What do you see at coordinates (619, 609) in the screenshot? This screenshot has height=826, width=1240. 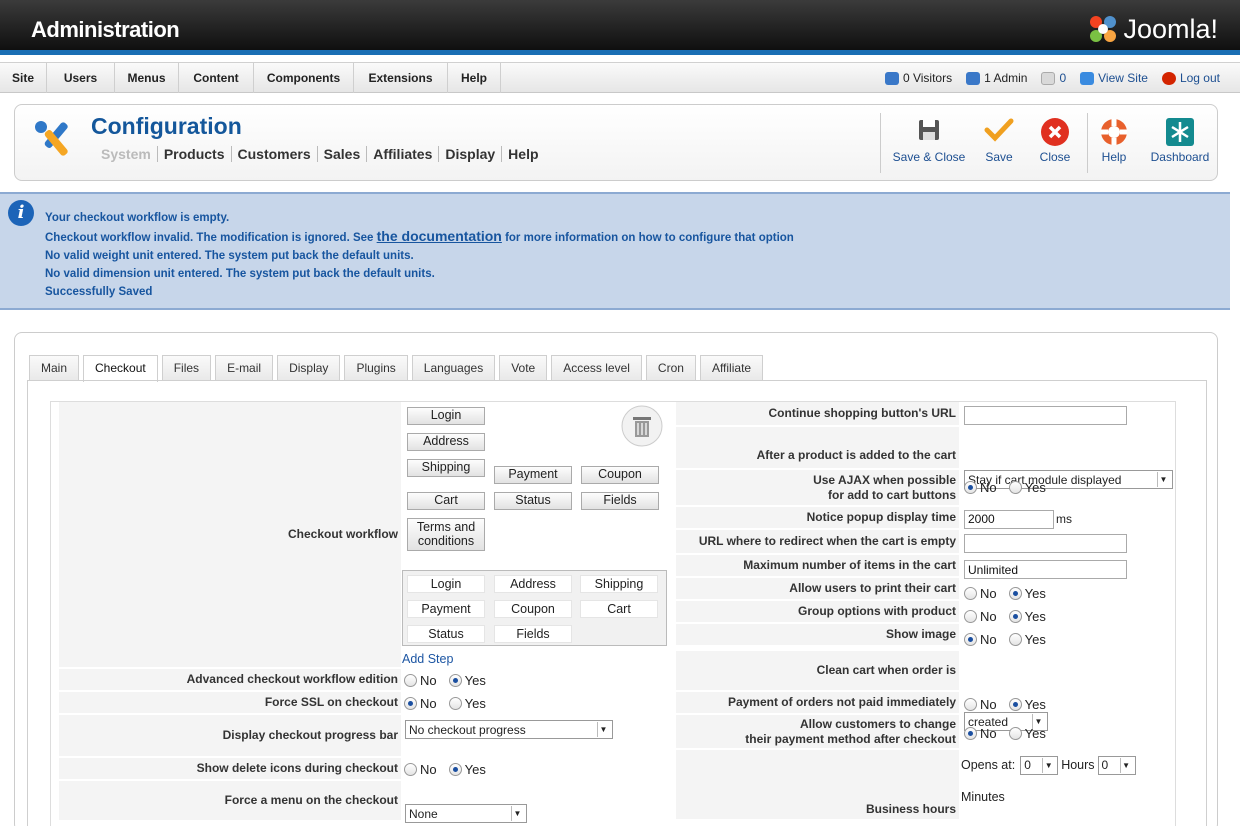 I see `available-step-cart: Cart` at bounding box center [619, 609].